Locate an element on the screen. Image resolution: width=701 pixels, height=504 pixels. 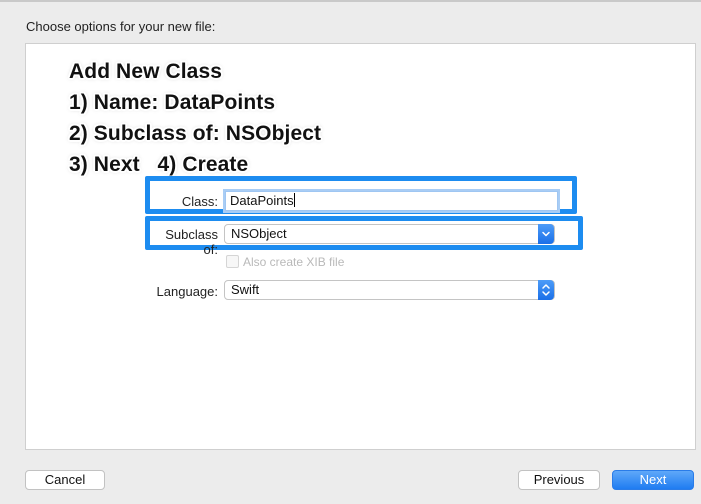
dialog-prompt: Choose options for your new file: is located at coordinates (121, 26).